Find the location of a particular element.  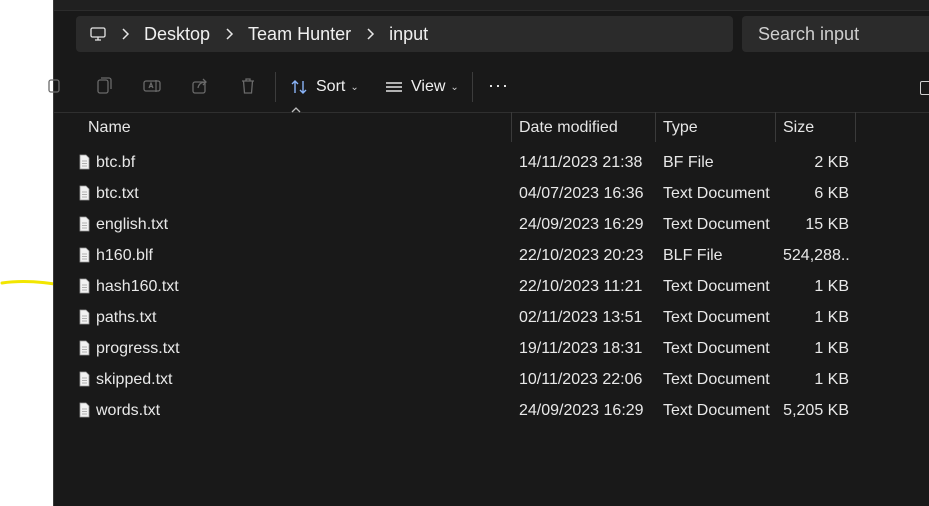

search-input: Search input is located at coordinates (835, 34).